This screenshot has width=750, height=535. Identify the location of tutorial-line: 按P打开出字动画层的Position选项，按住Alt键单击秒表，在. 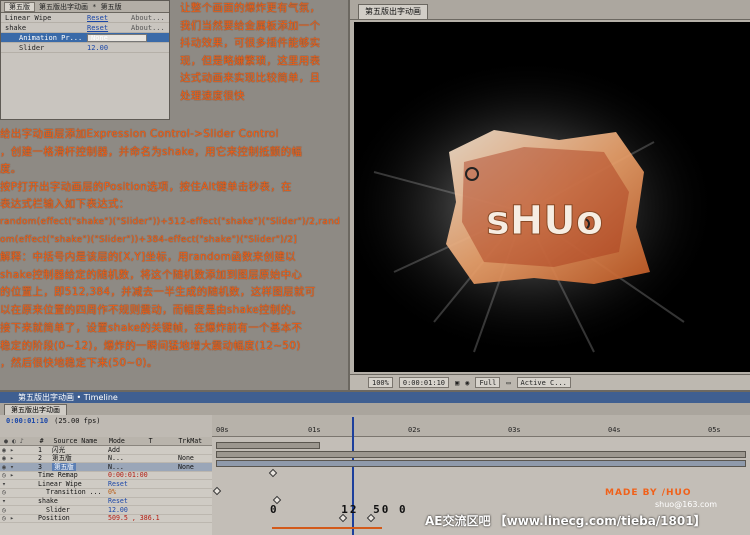
(146, 186).